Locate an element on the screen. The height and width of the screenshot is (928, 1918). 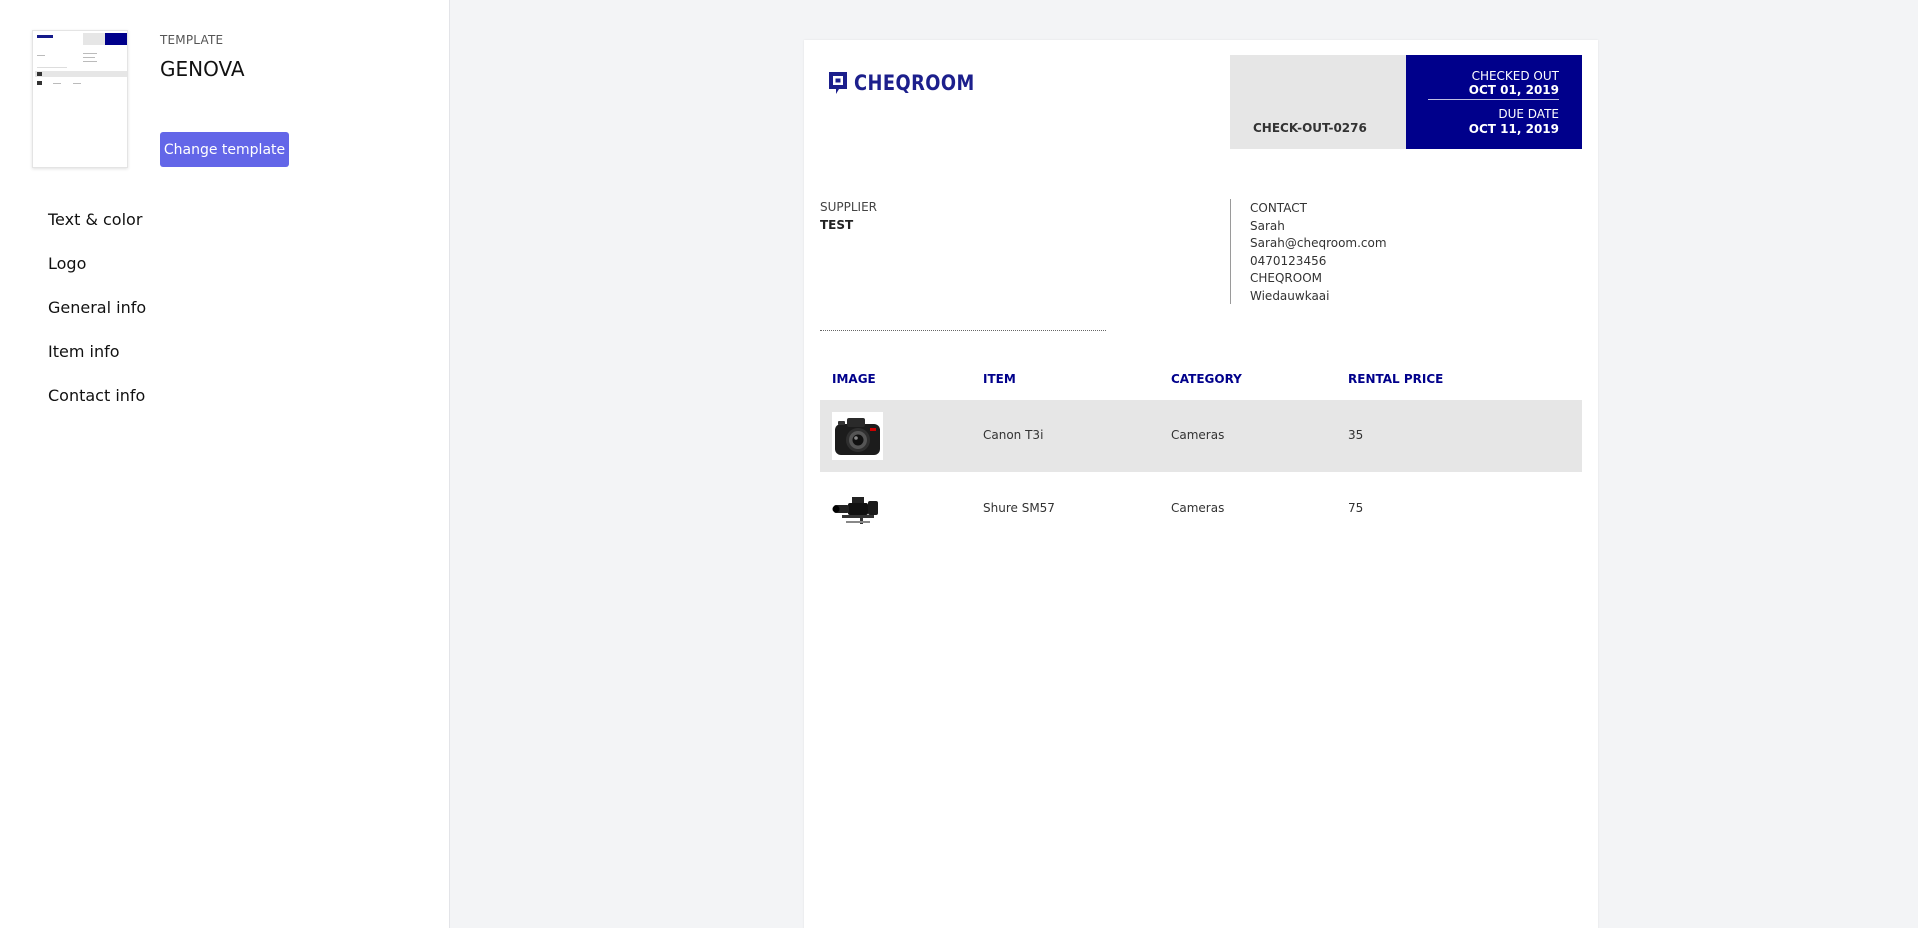
due-date-label: DUE DATE is located at coordinates (1528, 114).